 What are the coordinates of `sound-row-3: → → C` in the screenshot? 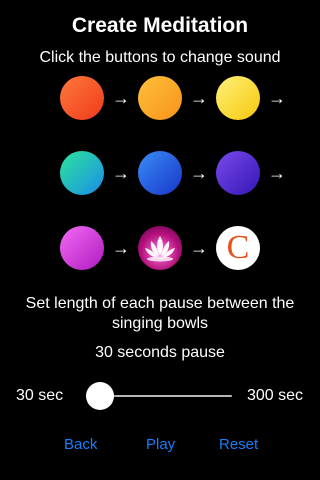 It's located at (180, 248).